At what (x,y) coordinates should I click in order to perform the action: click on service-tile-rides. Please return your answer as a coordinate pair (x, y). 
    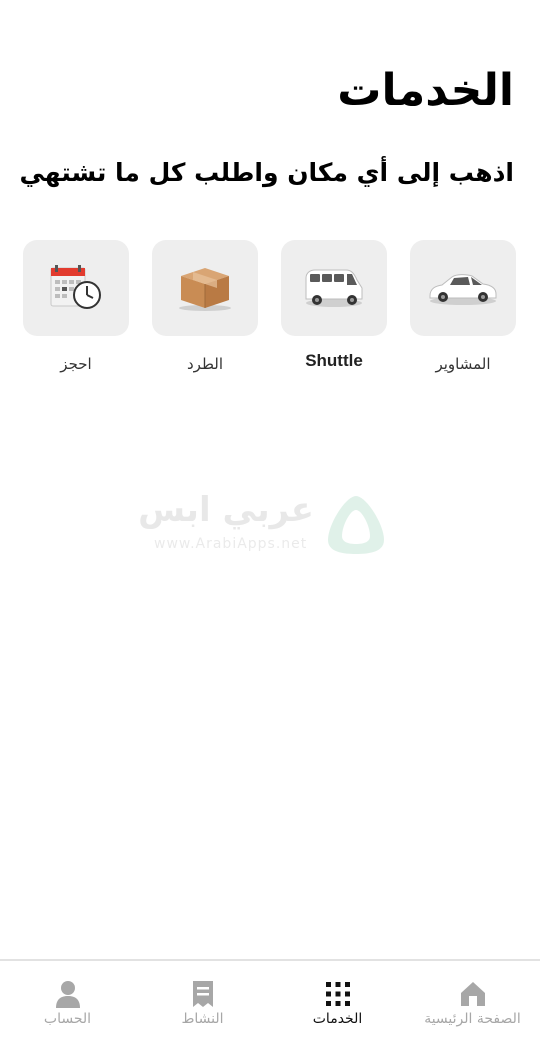
    Looking at the image, I should click on (463, 288).